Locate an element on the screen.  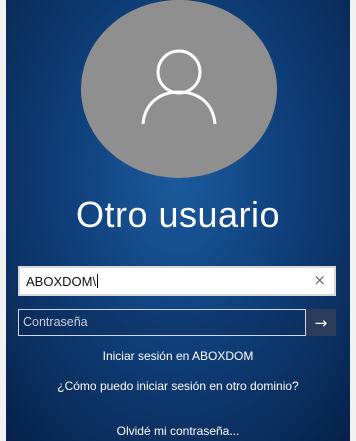
user-silhouette-icon is located at coordinates (179, 87).